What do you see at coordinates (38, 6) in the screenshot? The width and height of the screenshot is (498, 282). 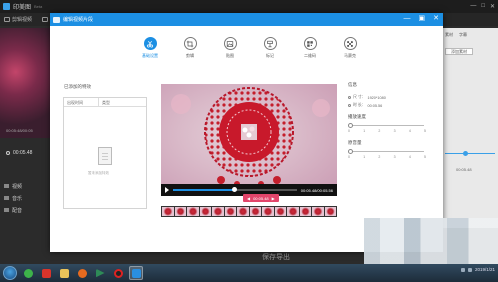 I see `background-app-beta: Beta` at bounding box center [38, 6].